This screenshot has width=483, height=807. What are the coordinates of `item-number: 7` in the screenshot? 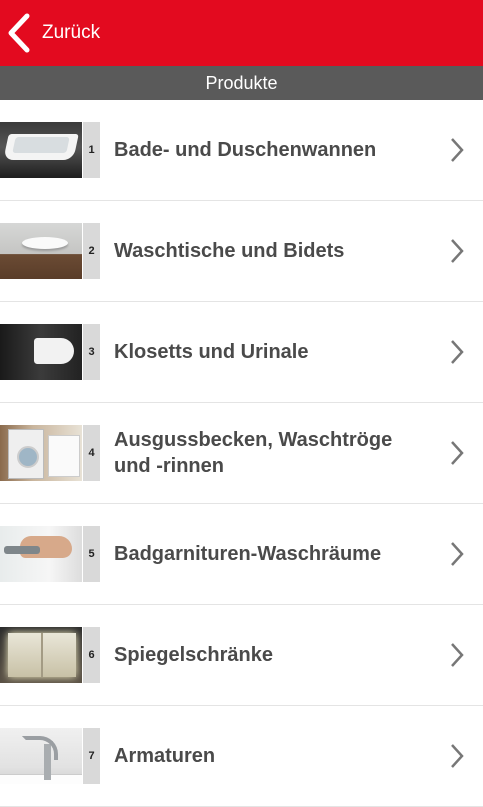 It's located at (91, 756).